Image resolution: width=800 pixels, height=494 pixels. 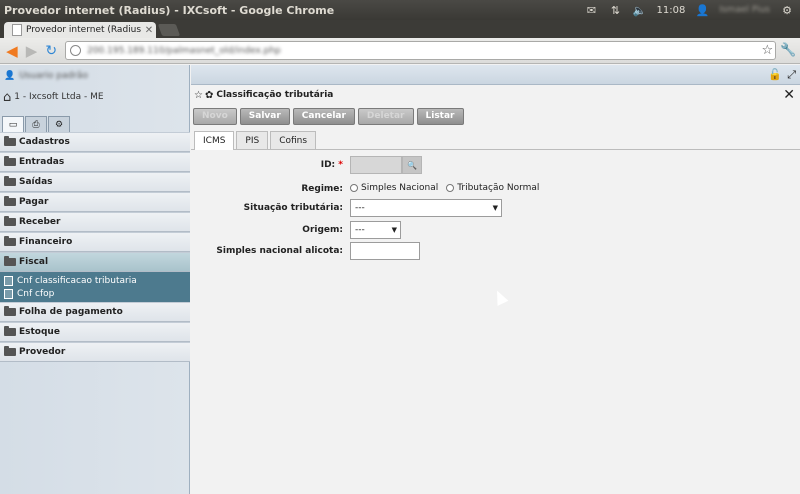 What do you see at coordinates (692, 10) in the screenshot?
I see `system-tray: ✉ ⇅ 🔈 11:08 👤 Ismael Pius ⚙` at bounding box center [692, 10].